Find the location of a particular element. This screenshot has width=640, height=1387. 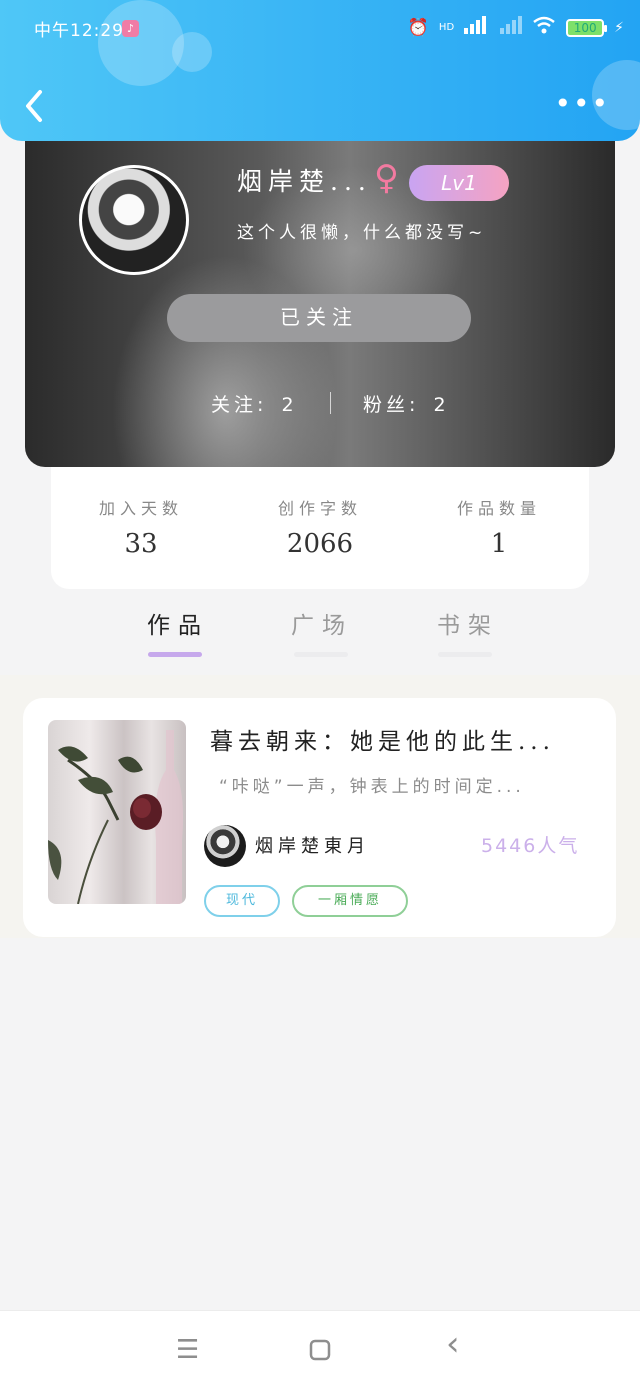

signal-hd-label: HD is located at coordinates (446, 27).